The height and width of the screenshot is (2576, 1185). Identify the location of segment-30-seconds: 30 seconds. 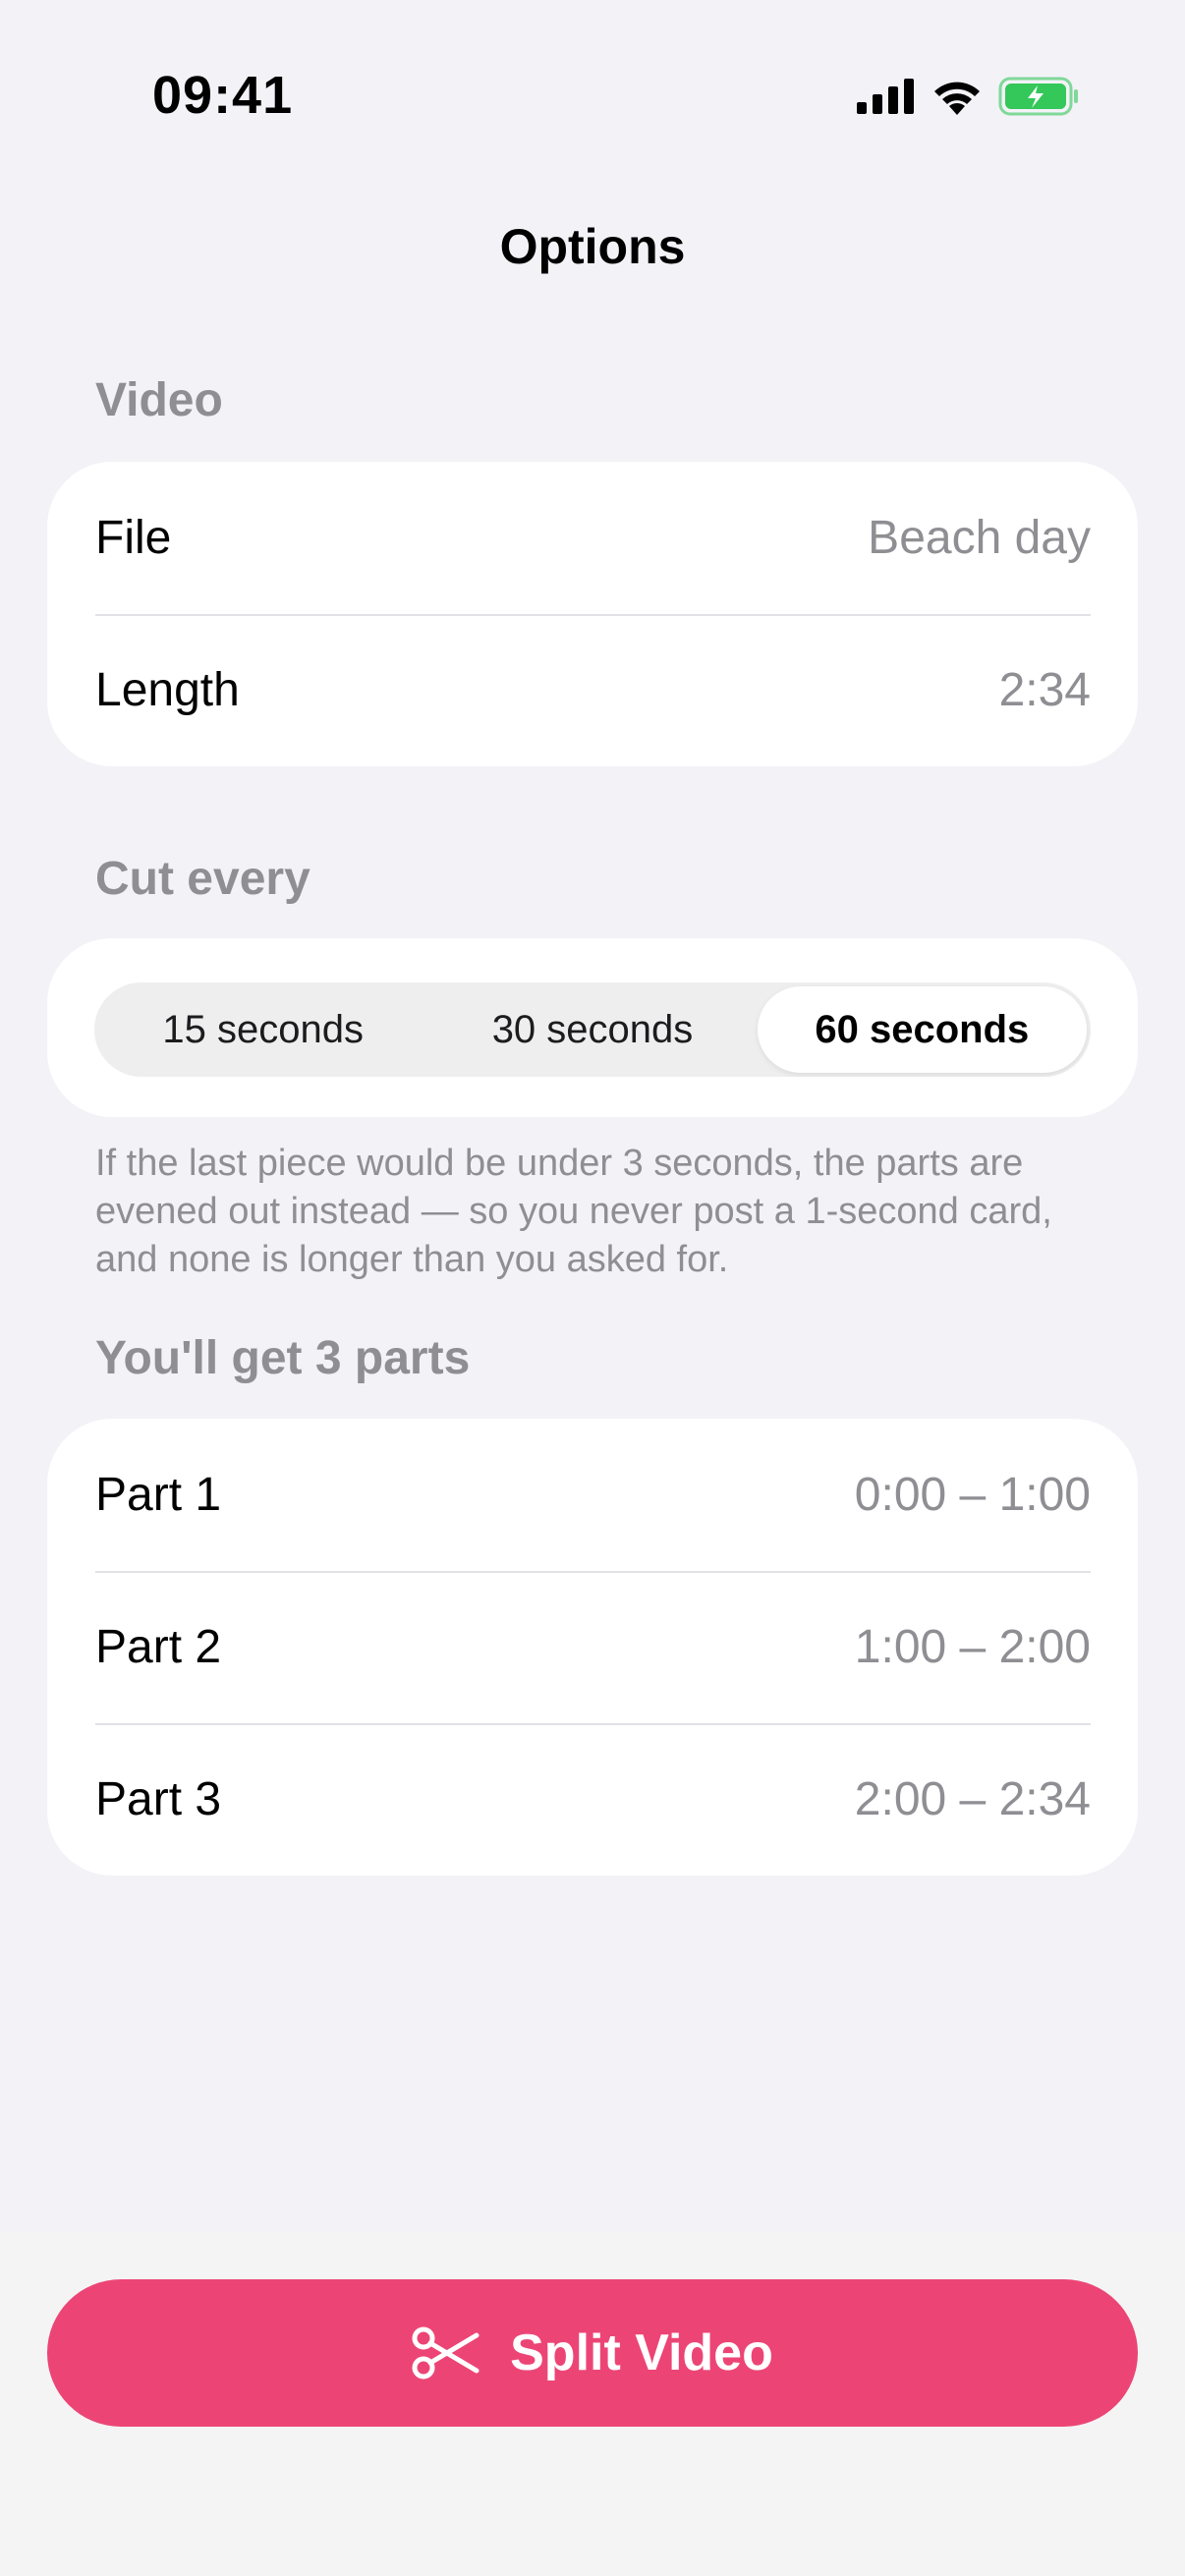
(592, 1029).